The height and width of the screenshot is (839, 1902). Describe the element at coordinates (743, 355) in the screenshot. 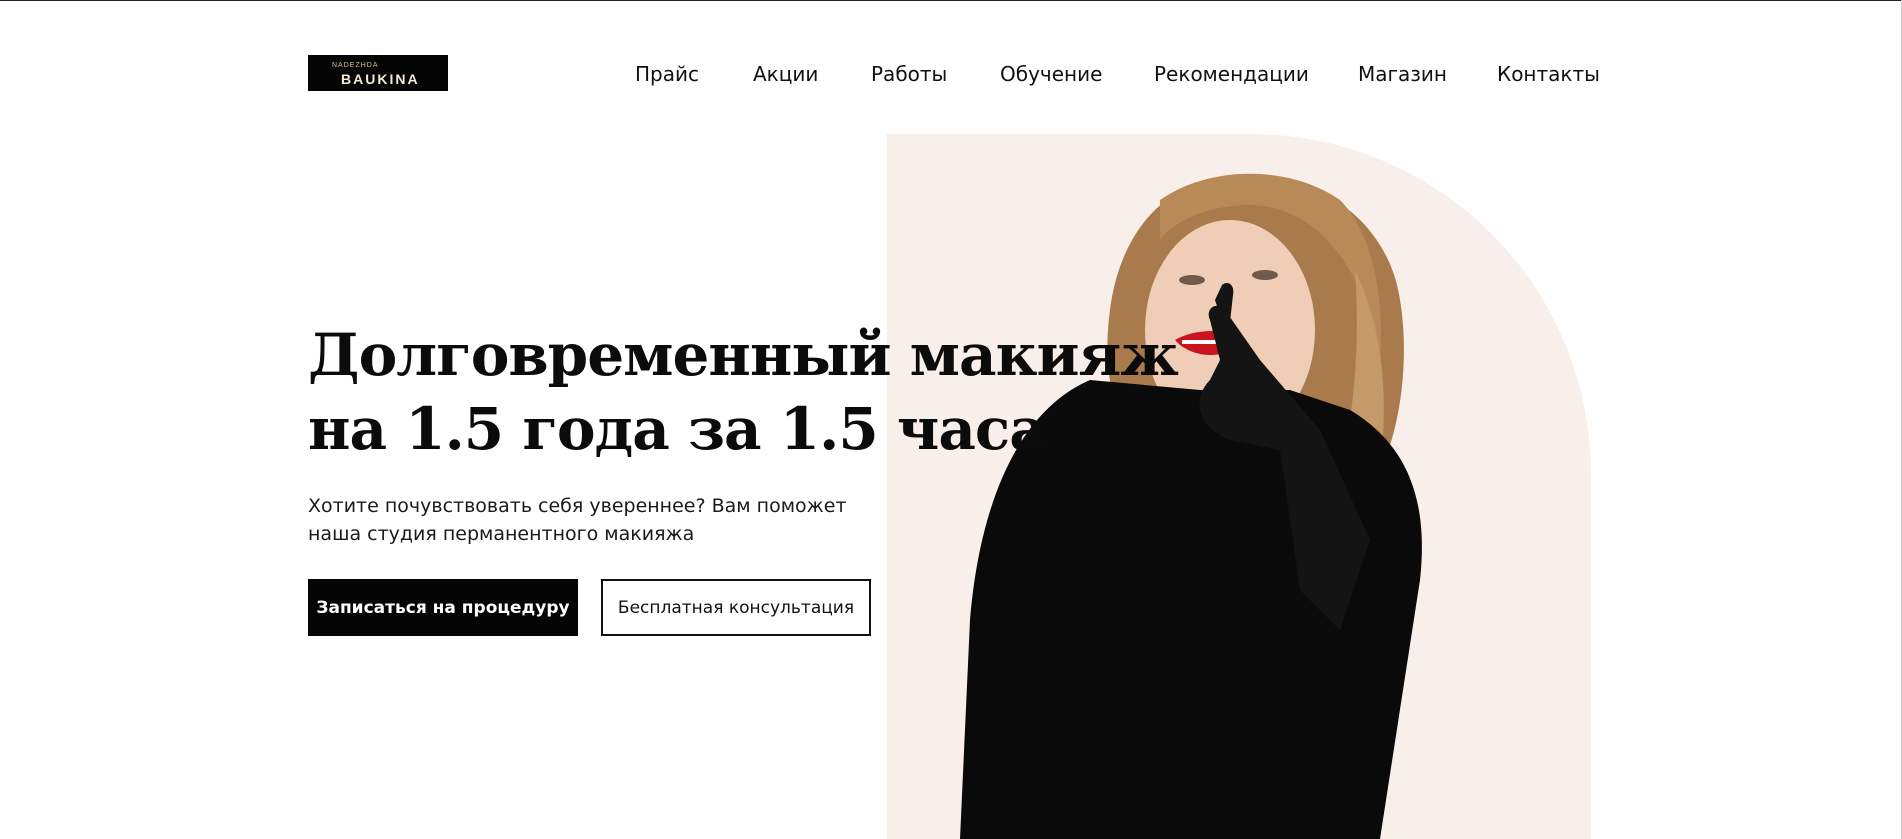

I see `hero-headline-line-1: Долговременный макияж` at that location.